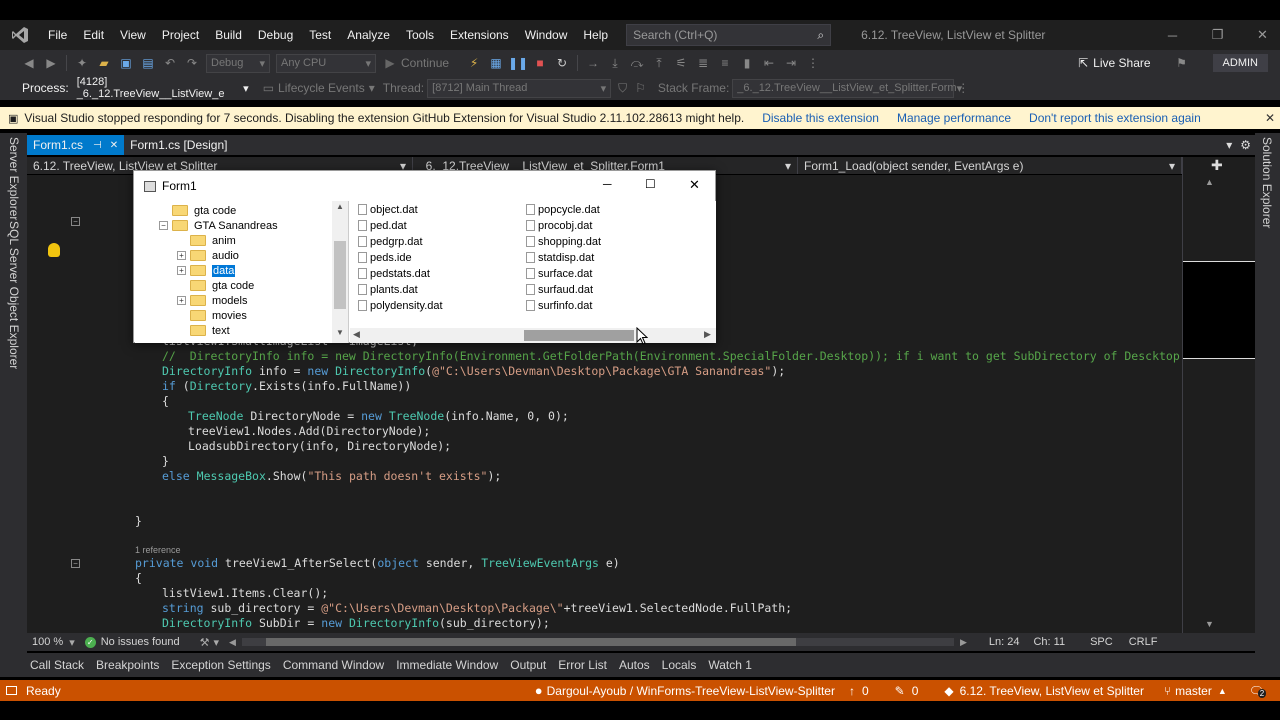 The width and height of the screenshot is (1280, 720). Describe the element at coordinates (178, 145) in the screenshot. I see `tab-form1-design: Form1.cs [Design]` at that location.